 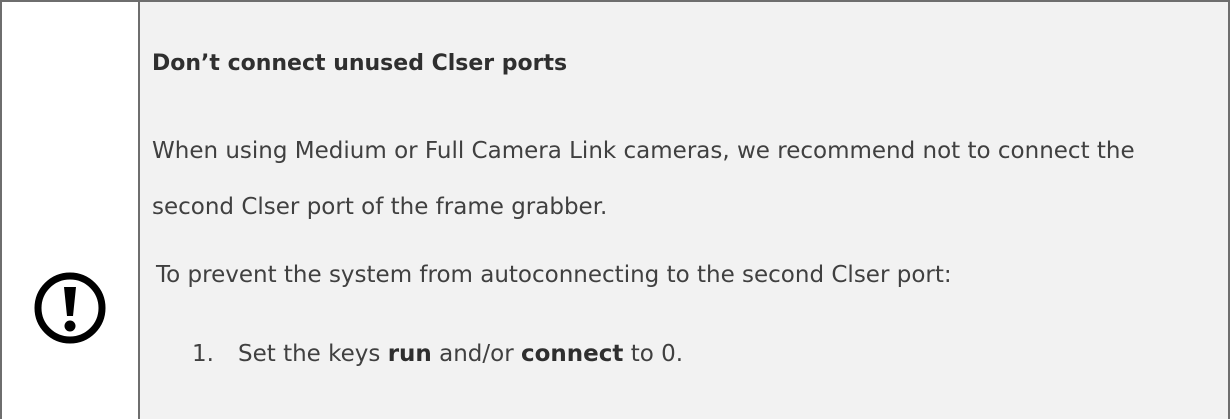 I want to click on notice-title: Don’t connect unused Clser ports, so click(x=360, y=63).